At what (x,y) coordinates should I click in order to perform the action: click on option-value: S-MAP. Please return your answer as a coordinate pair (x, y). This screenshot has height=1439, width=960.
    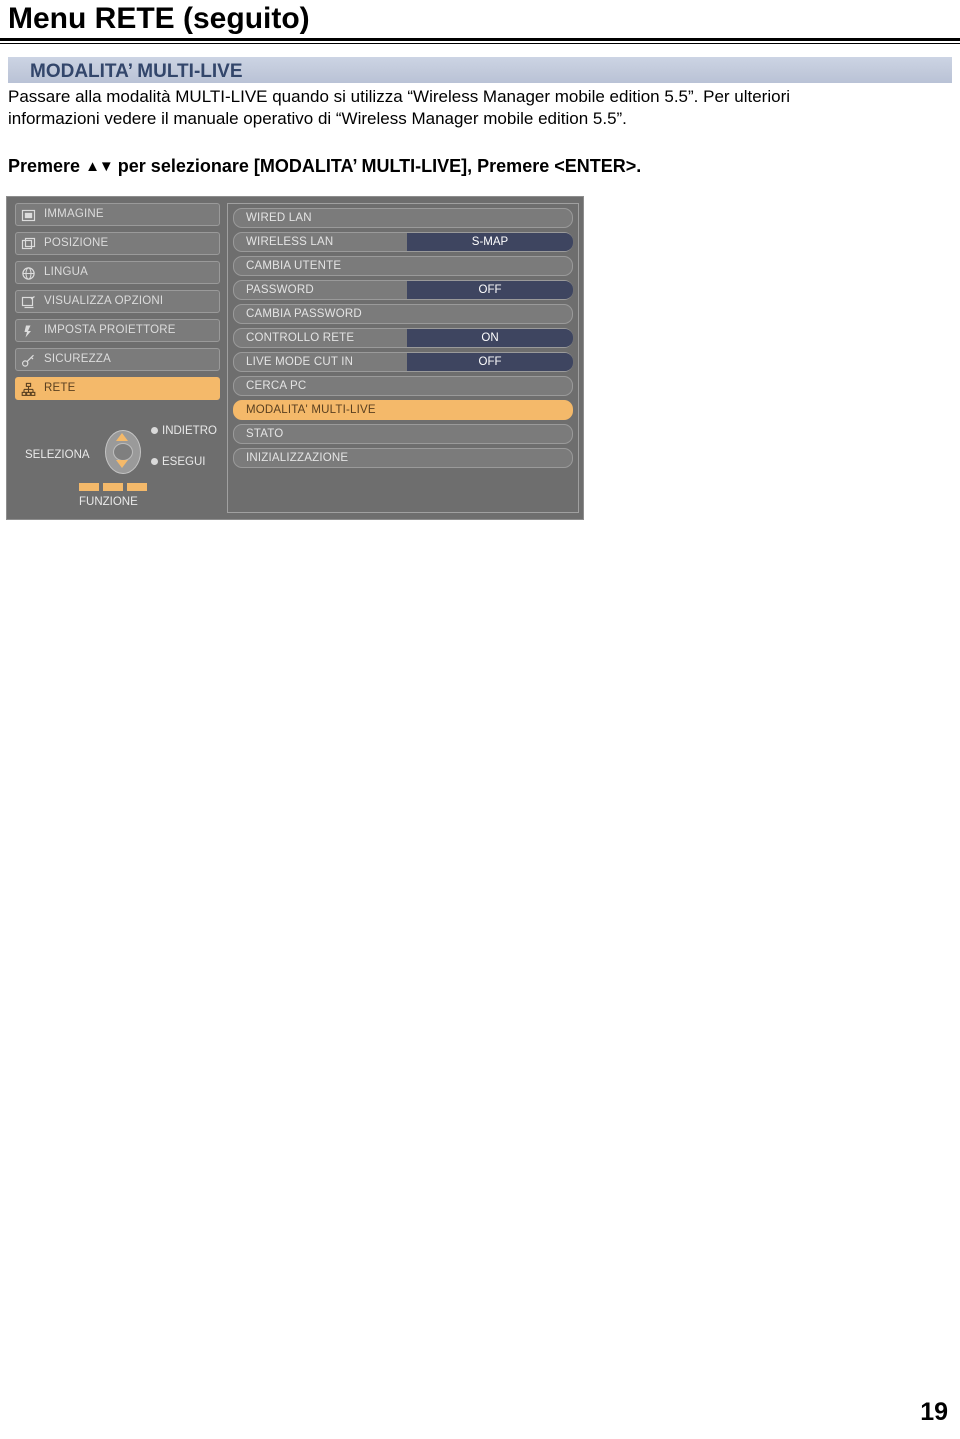
    Looking at the image, I should click on (490, 242).